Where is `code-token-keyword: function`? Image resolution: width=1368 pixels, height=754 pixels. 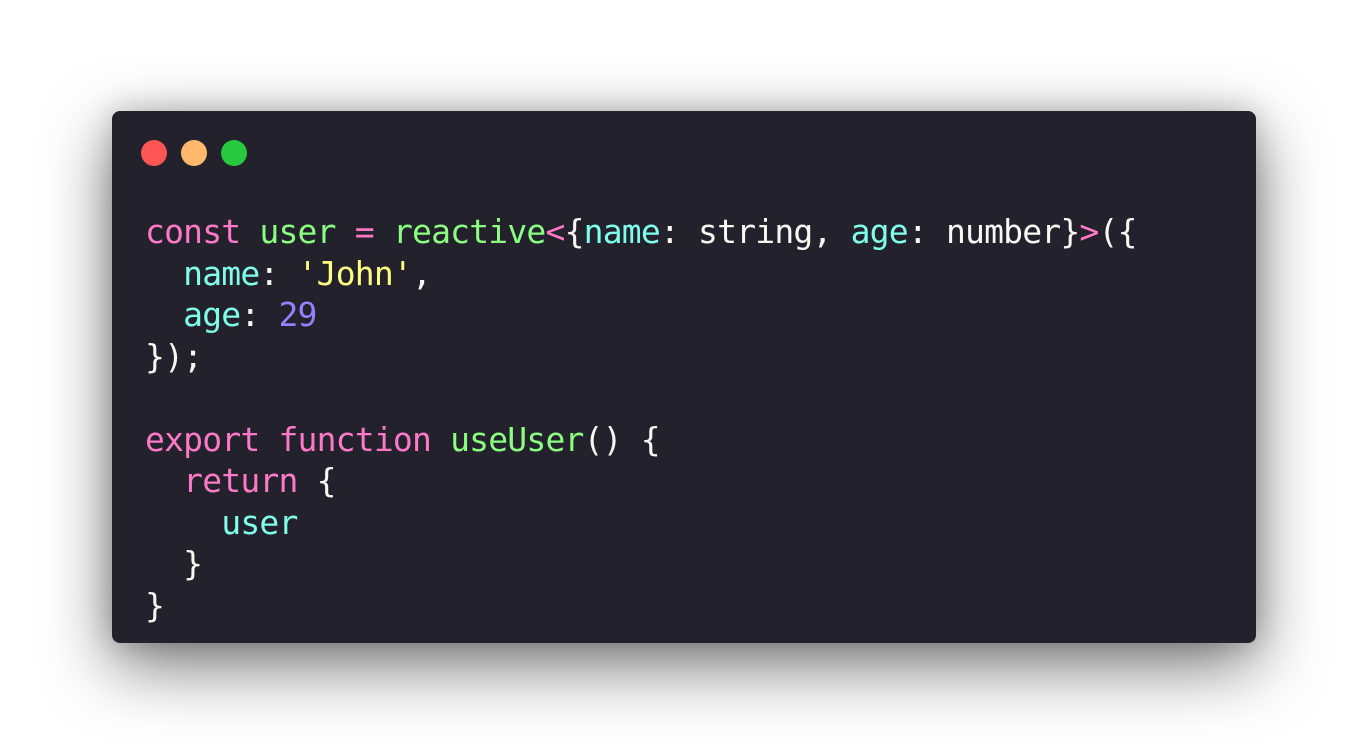
code-token-keyword: function is located at coordinates (355, 439).